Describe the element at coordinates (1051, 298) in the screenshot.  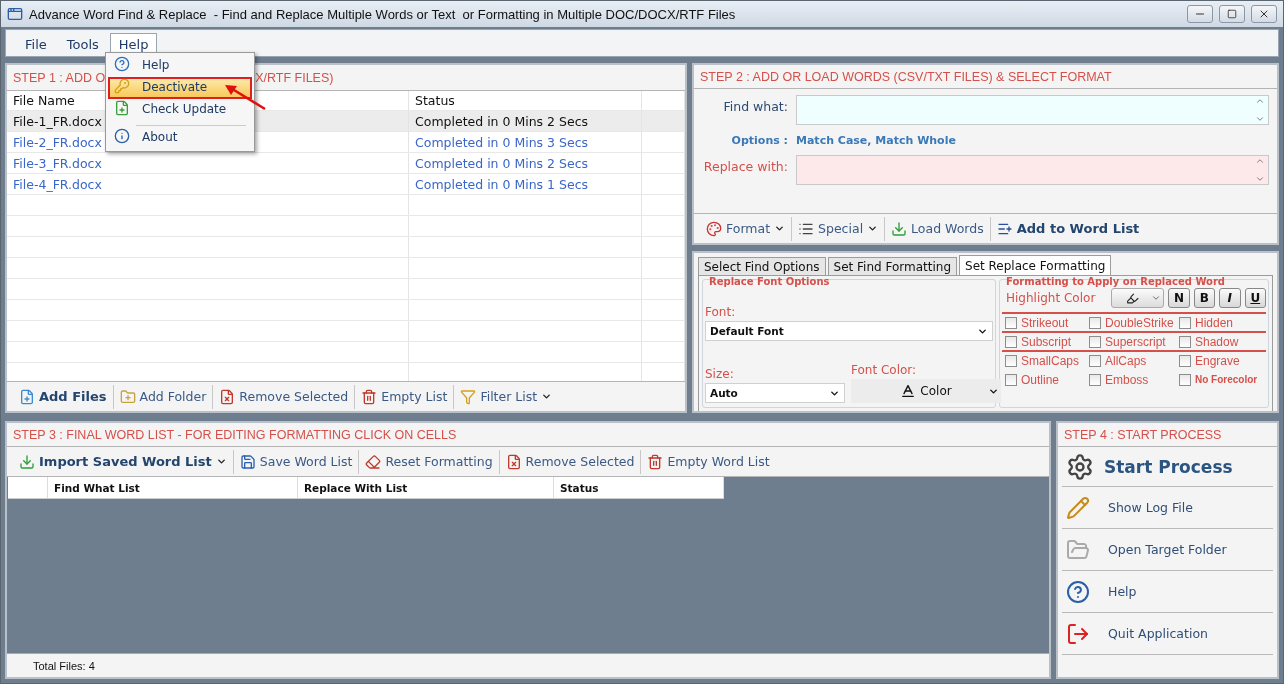
I see `field-label: Highlight Color` at that location.